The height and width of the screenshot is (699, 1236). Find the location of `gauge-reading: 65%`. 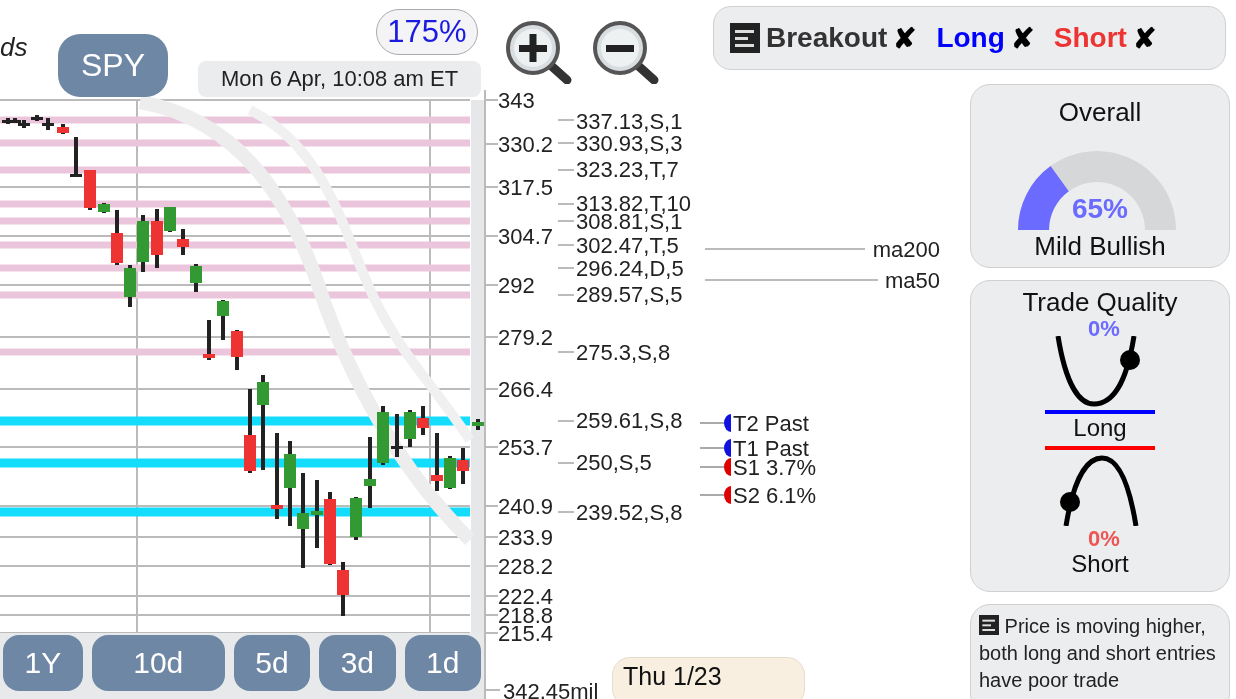

gauge-reading: 65% is located at coordinates (1099, 209).